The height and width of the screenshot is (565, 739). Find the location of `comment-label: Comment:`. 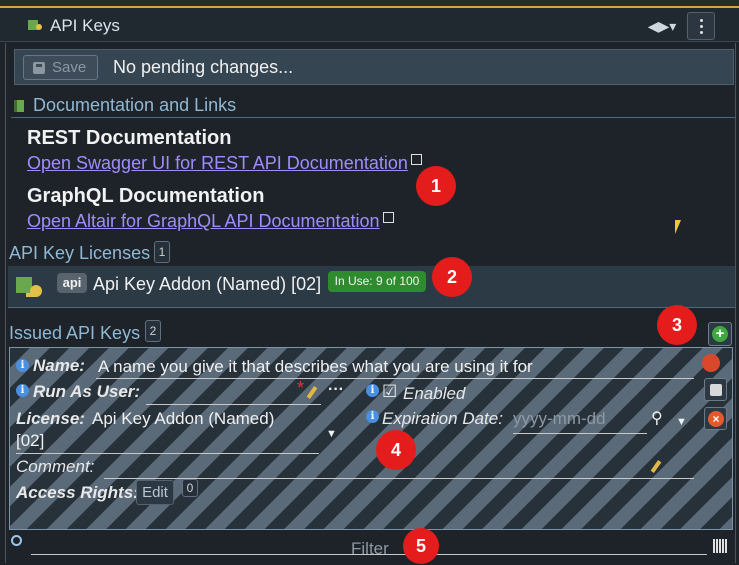

comment-label: Comment: is located at coordinates (55, 466).